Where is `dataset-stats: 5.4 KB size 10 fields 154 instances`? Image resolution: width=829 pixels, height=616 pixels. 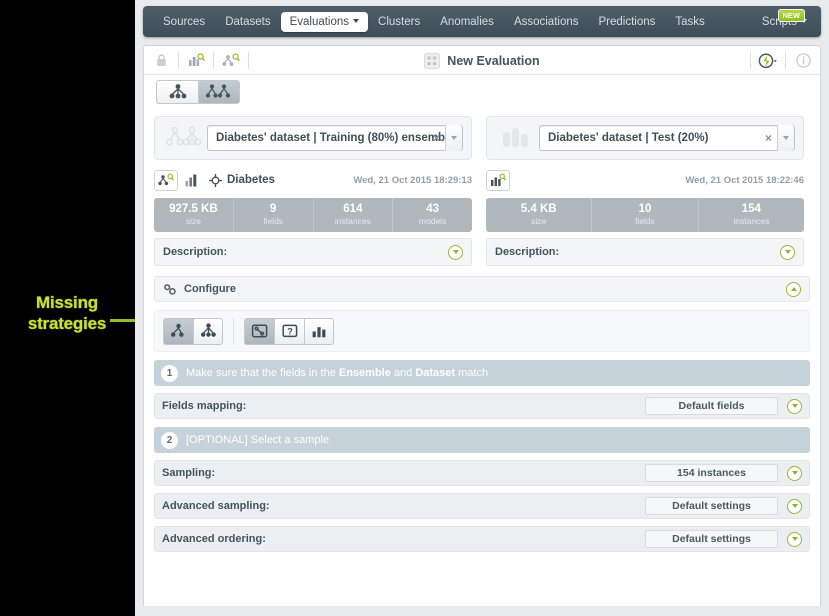 dataset-stats: 5.4 KB size 10 fields 154 instances is located at coordinates (645, 215).